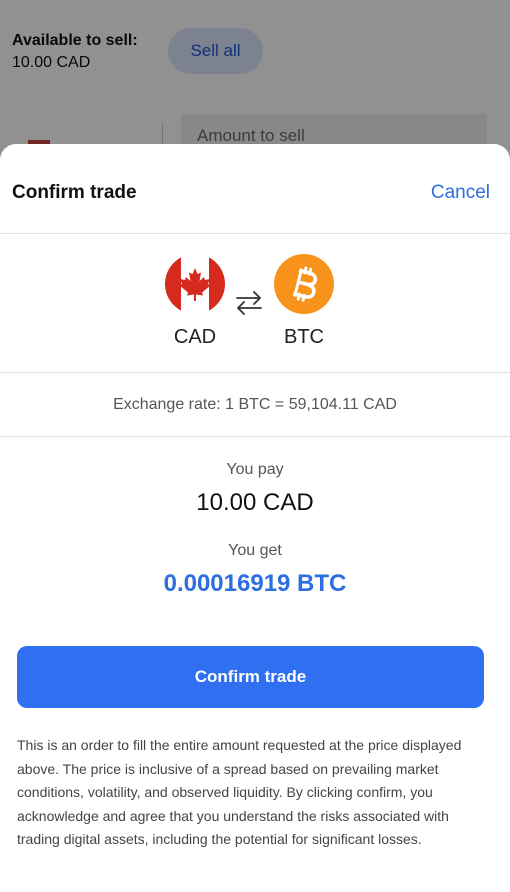 Image resolution: width=510 pixels, height=892 pixels. Describe the element at coordinates (255, 469) in the screenshot. I see `you-pay-label: You pay` at that location.